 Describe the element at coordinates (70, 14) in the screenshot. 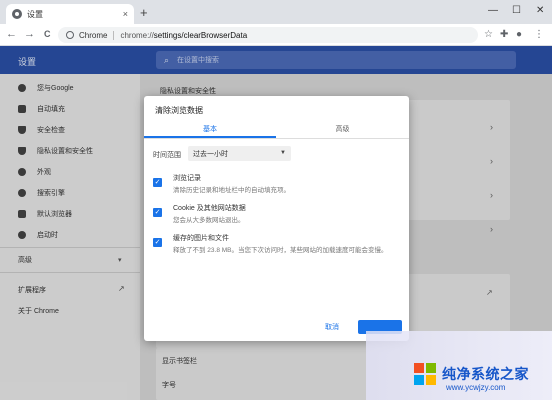

I see `browser-tab-settings: 设置 ×` at that location.